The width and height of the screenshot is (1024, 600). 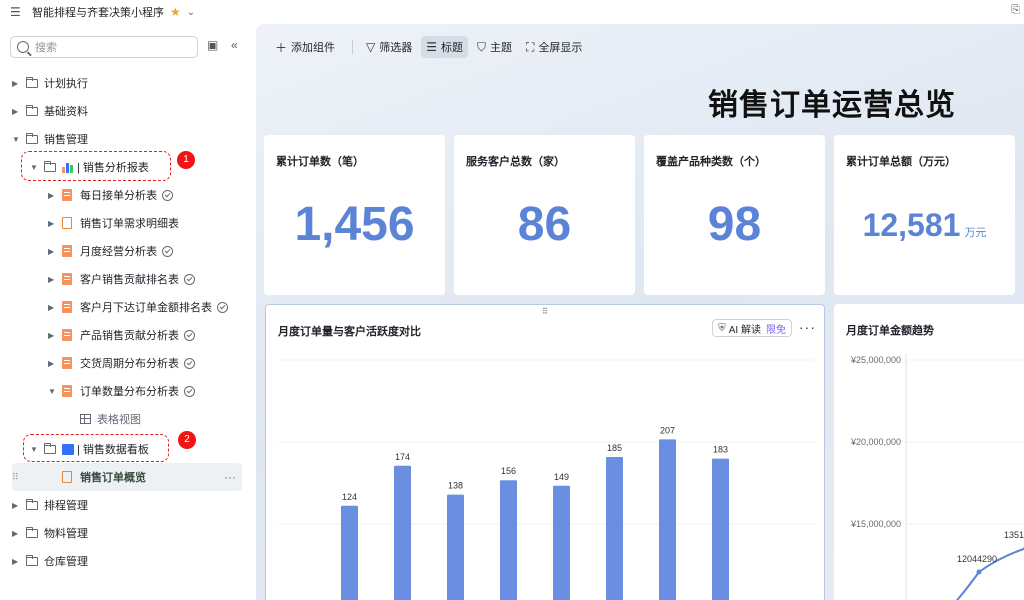 I want to click on kpi-card-products: 覆盖产品种类数（个） 98, so click(x=734, y=215).